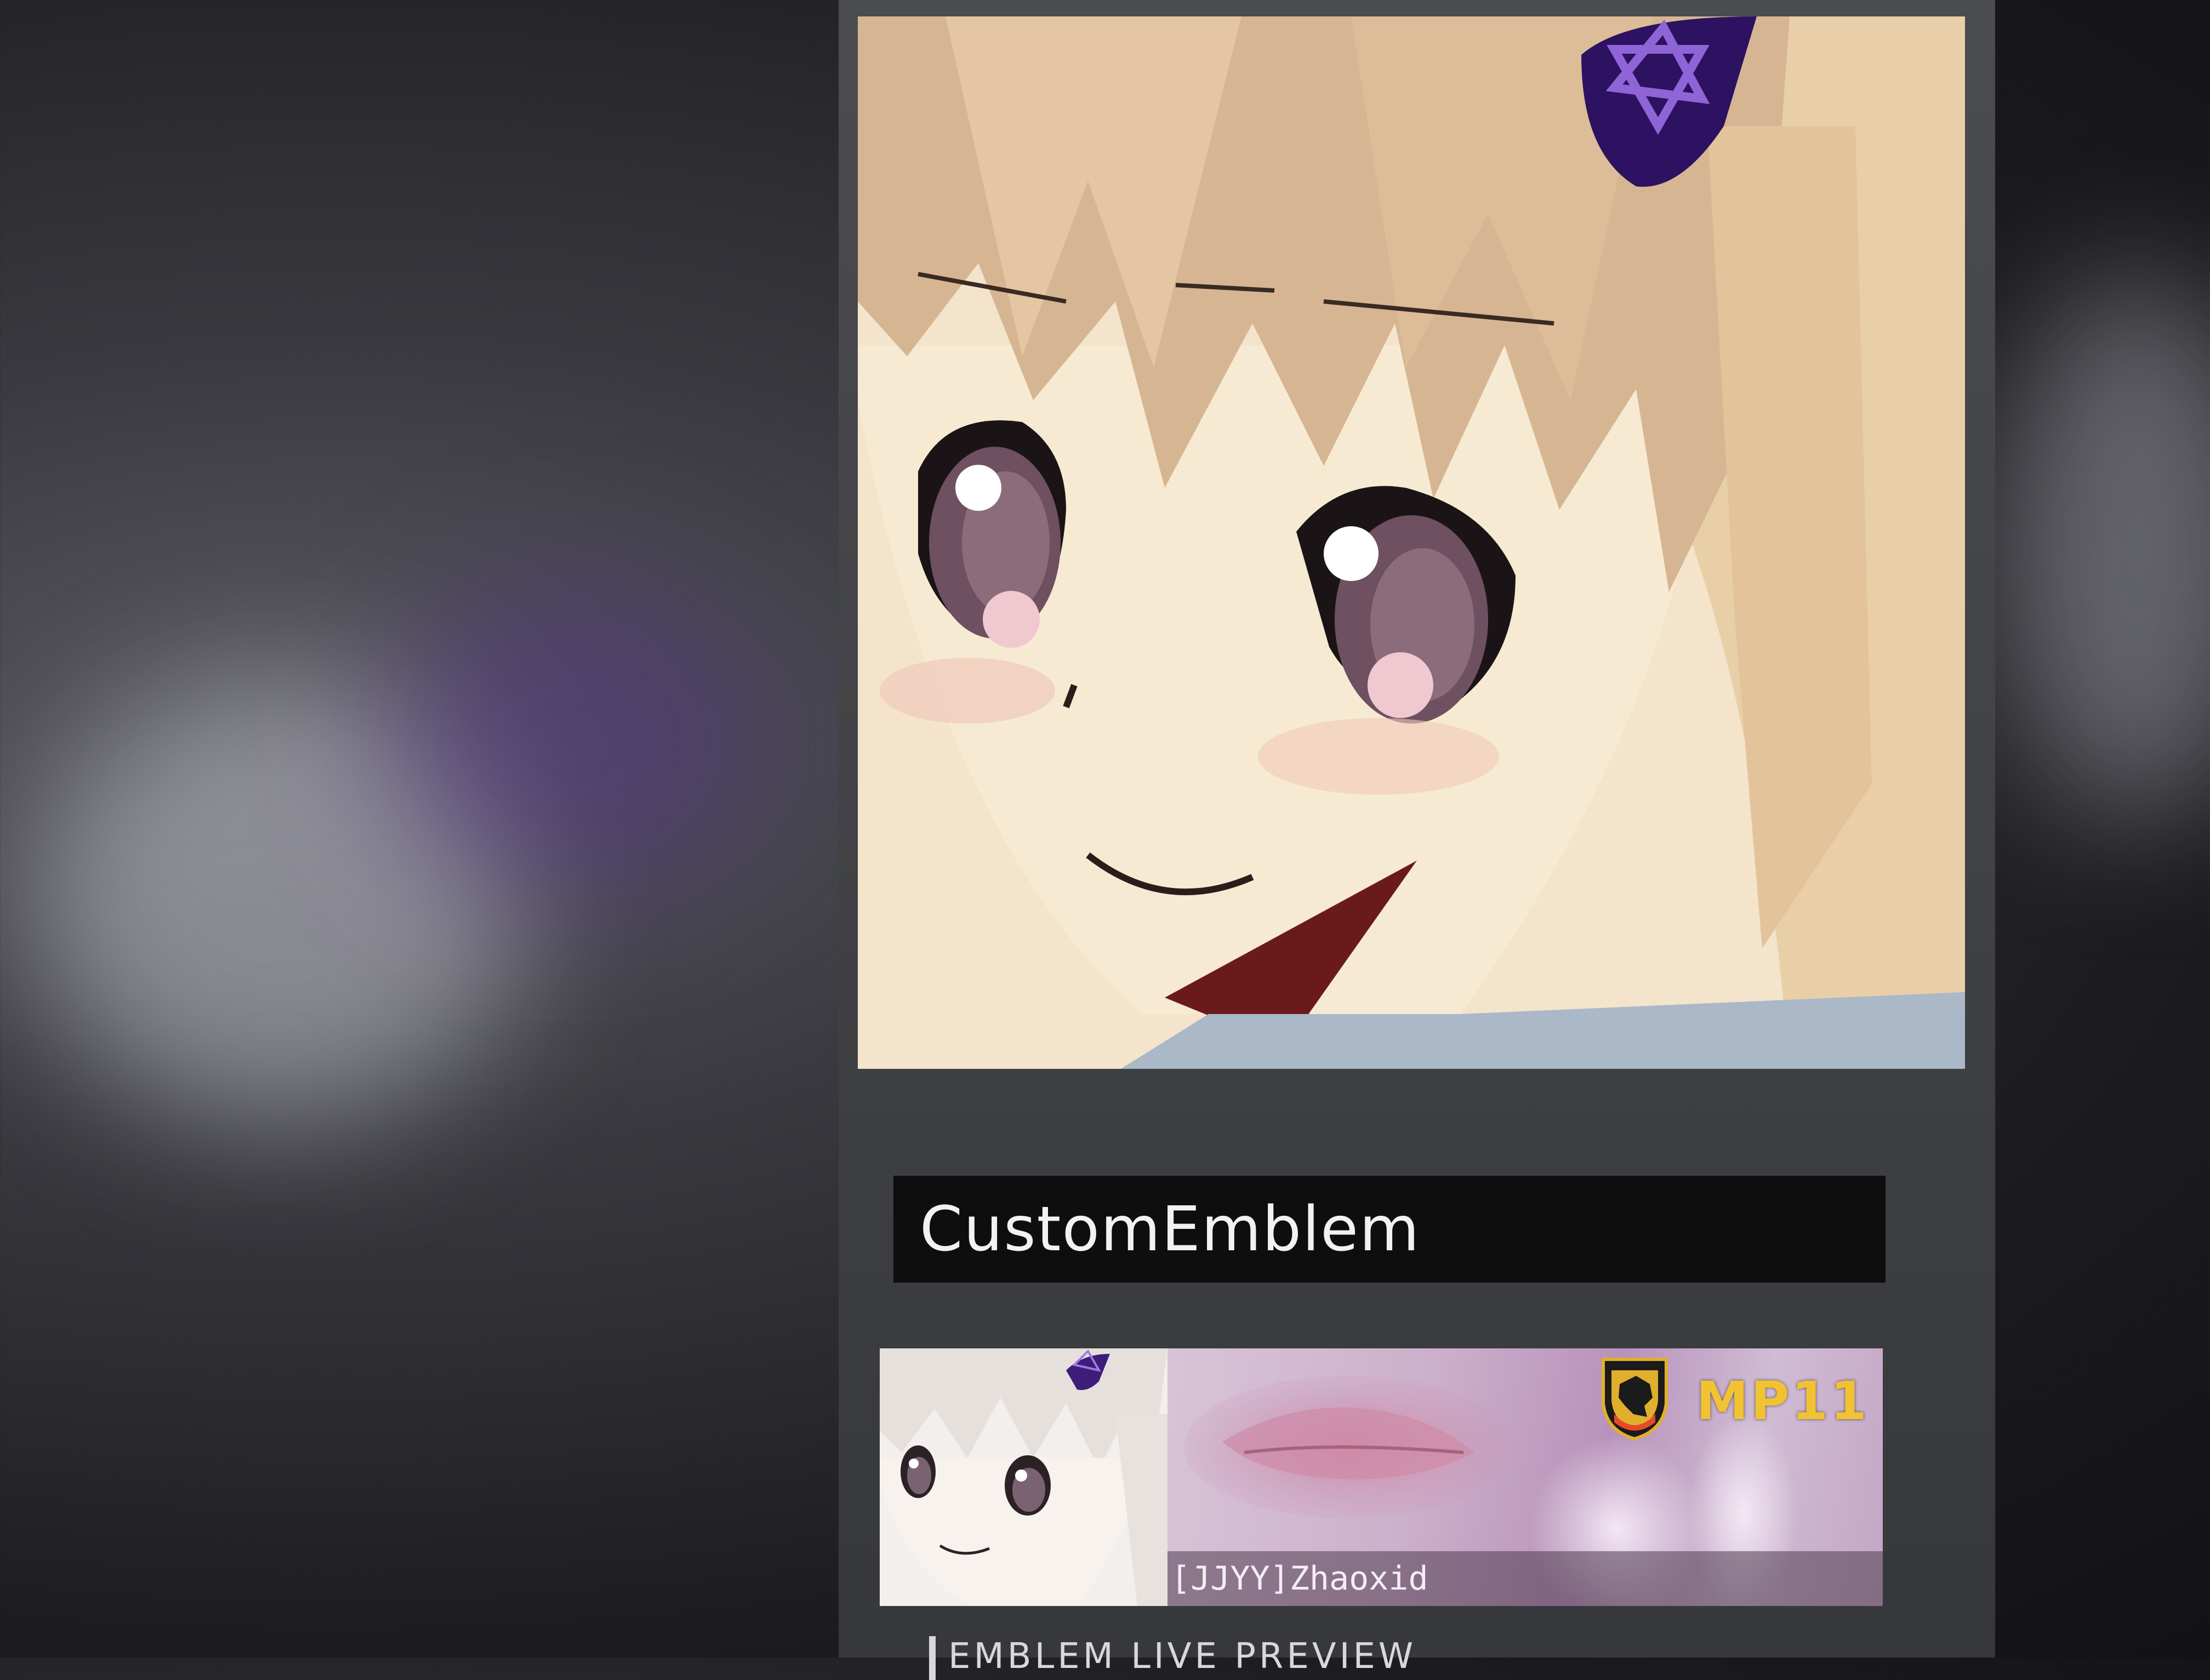 The width and height of the screenshot is (2210, 1680). What do you see at coordinates (1381, 1477) in the screenshot?
I see `calling-card-preview: MP11 [JJYY]Zhaoxid` at bounding box center [1381, 1477].